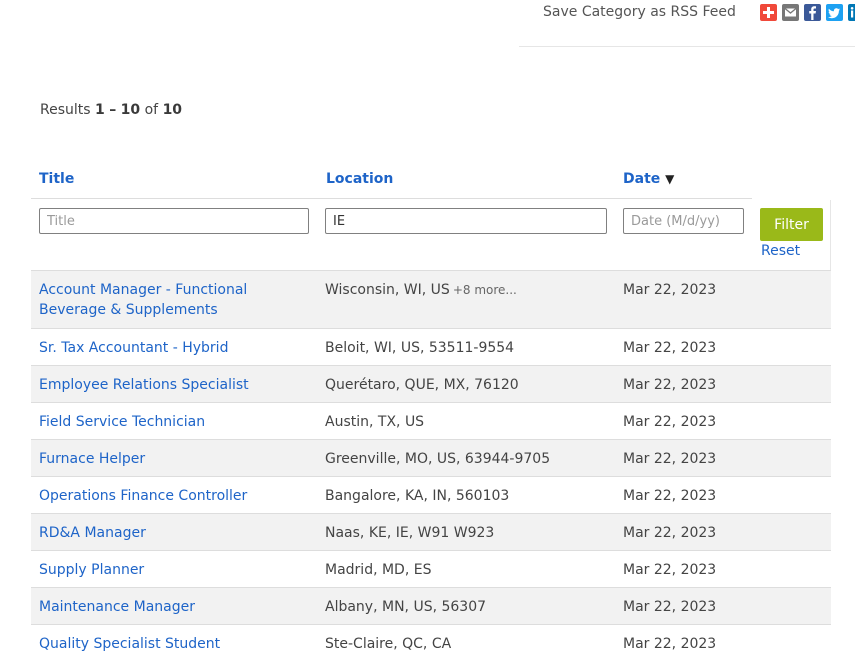 The image size is (855, 661). Describe the element at coordinates (639, 12) in the screenshot. I see `rss-feed-label: Save Category as RSS Feed` at that location.